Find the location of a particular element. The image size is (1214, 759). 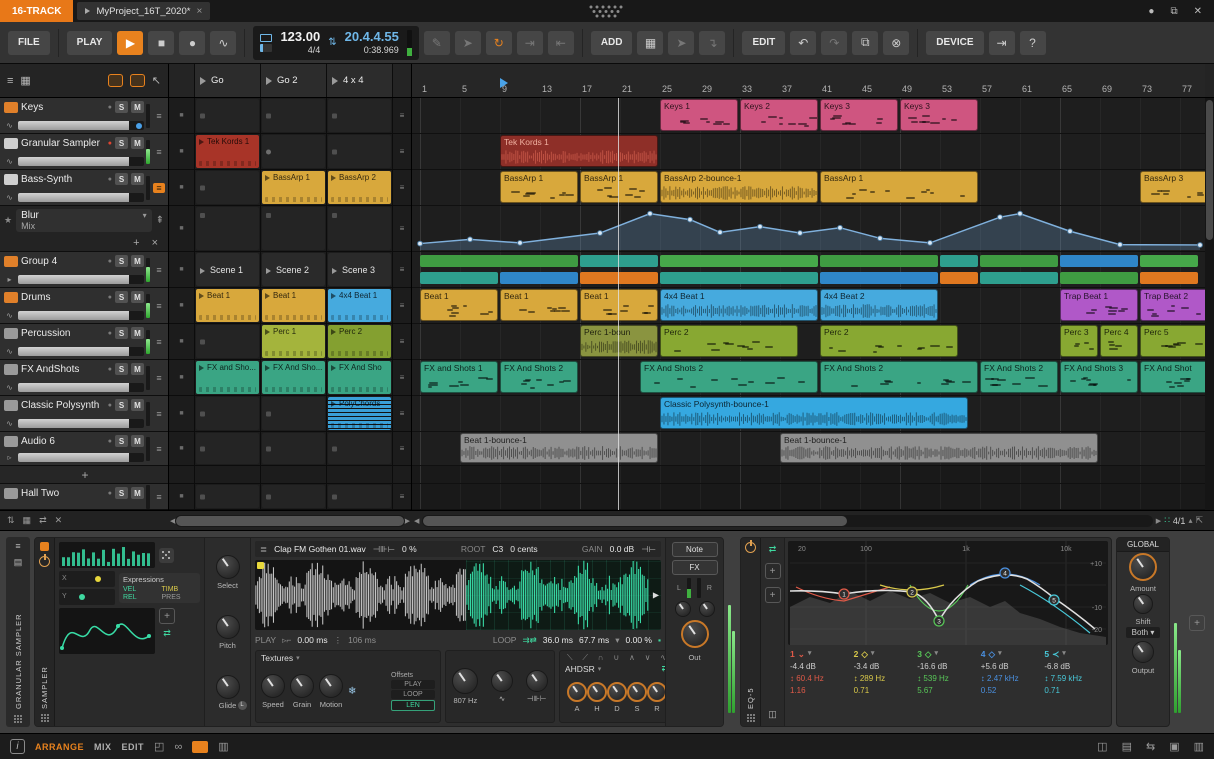

zoom-fit-icon: ⊣⊢ is located at coordinates (648, 549).